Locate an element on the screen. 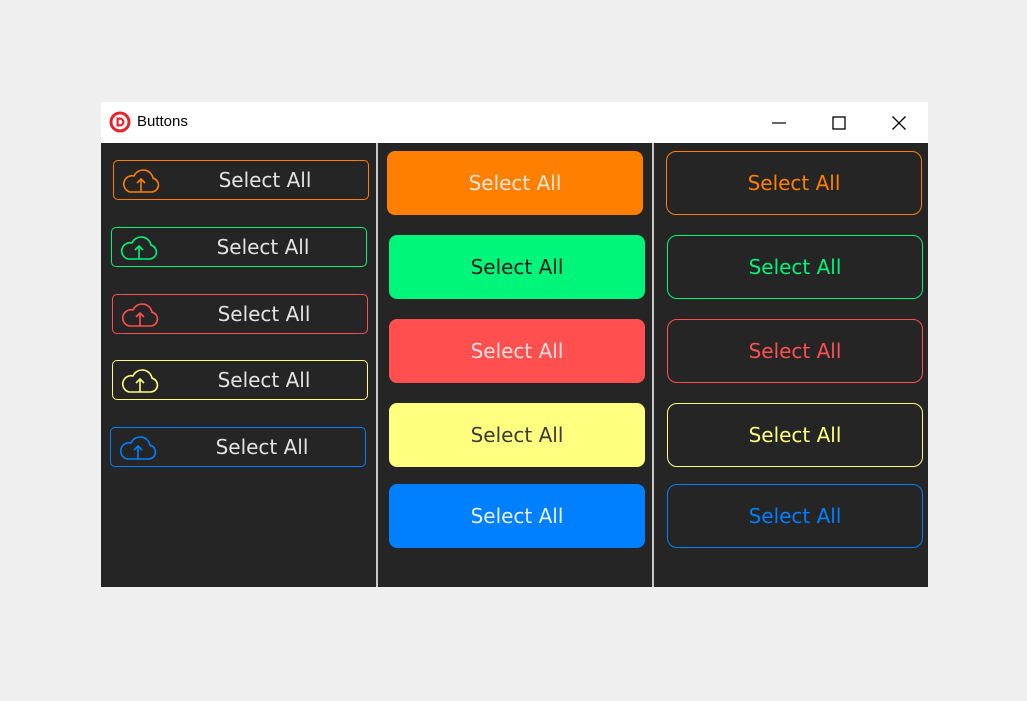  outline-button-red: Select All is located at coordinates (795, 351).